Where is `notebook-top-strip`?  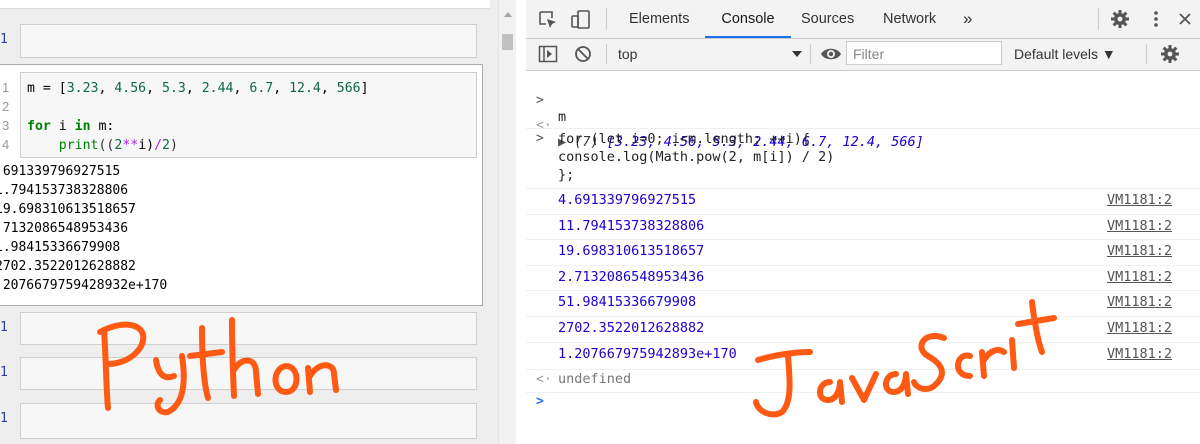
notebook-top-strip is located at coordinates (245, 4).